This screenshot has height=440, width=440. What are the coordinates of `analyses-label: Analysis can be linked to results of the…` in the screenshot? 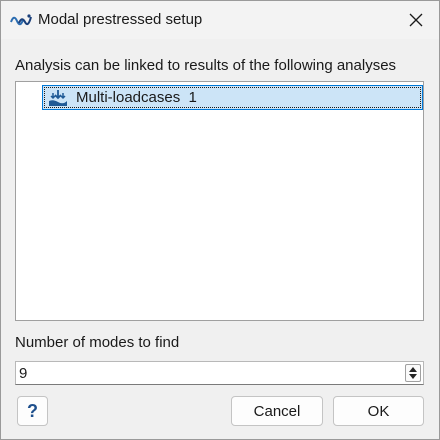 It's located at (206, 65).